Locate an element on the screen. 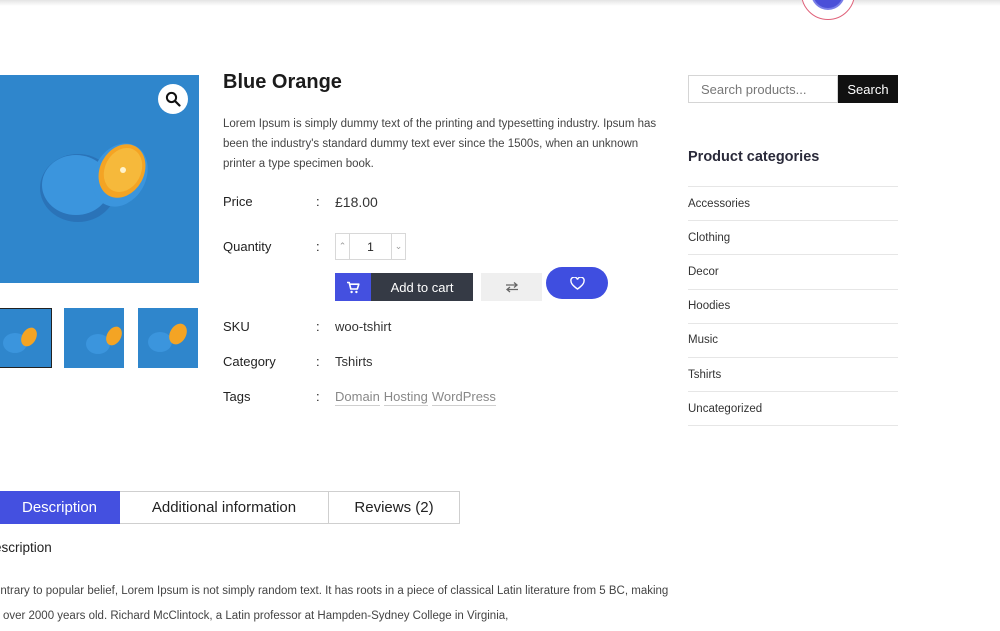 The height and width of the screenshot is (631, 1000). category-item-accessories: Accessories is located at coordinates (793, 204).